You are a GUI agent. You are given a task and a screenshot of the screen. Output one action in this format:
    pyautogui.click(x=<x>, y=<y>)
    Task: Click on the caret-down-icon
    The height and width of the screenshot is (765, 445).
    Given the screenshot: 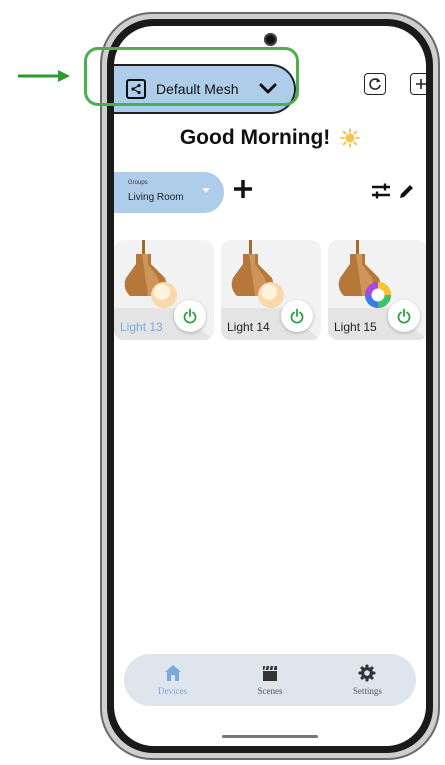 What is the action you would take?
    pyautogui.click(x=206, y=190)
    